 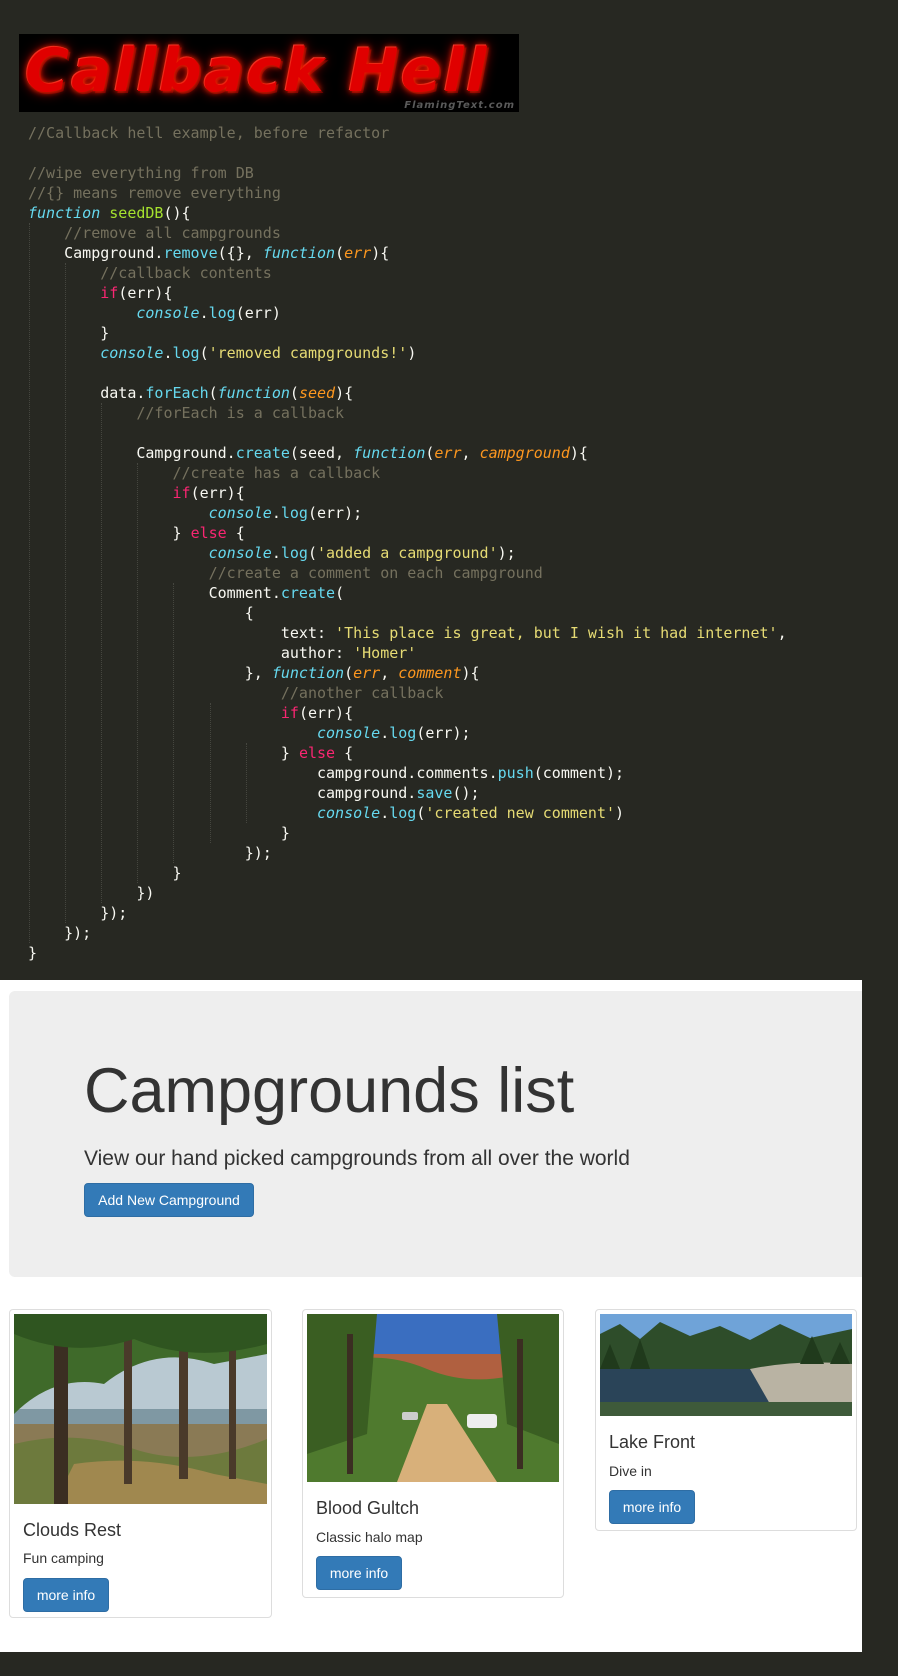 I want to click on code-token: push, so click(x=515, y=773).